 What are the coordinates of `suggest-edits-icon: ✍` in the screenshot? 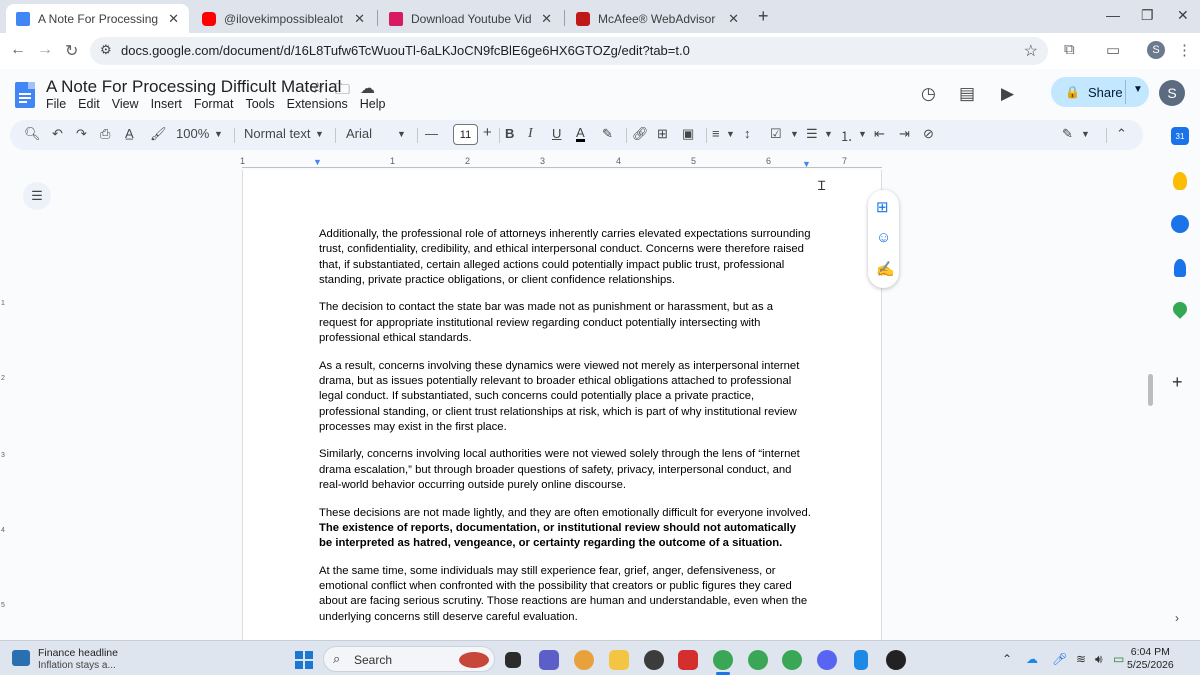 It's located at (885, 269).